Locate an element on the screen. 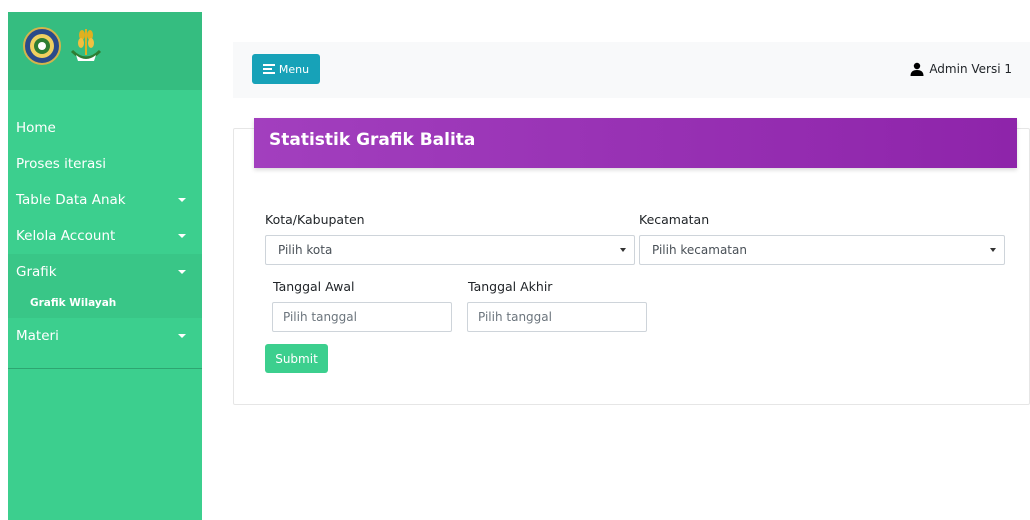  user-icon is located at coordinates (917, 69).